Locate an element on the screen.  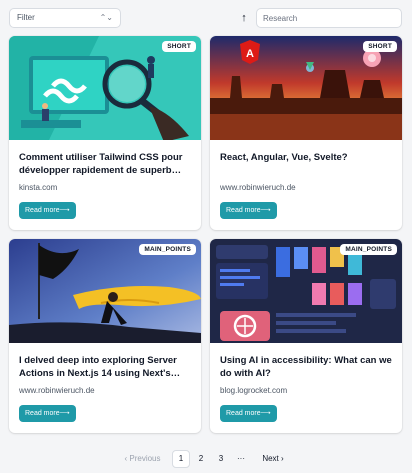
chevron-updown-icon: ⌃⌄ is located at coordinates (106, 17).